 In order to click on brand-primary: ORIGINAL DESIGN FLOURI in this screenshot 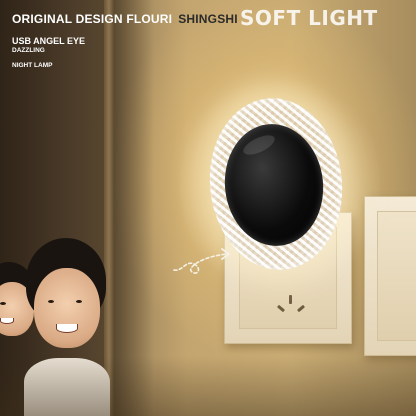, I will do `click(92, 19)`.